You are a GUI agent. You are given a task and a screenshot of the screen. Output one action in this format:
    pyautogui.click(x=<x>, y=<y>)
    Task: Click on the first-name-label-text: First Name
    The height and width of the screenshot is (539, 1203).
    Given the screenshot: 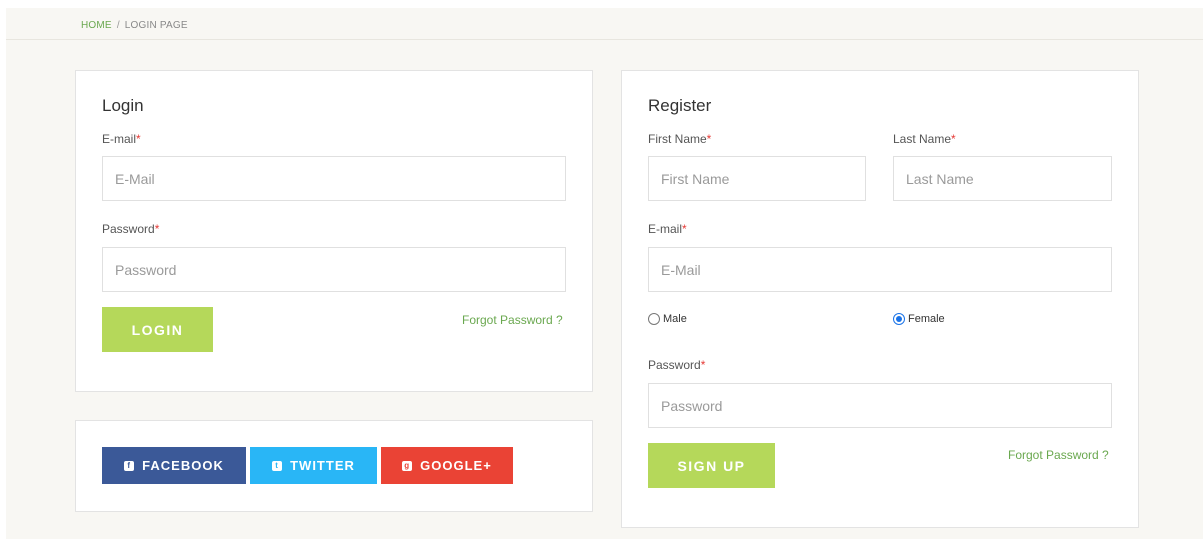 What is the action you would take?
    pyautogui.click(x=677, y=139)
    